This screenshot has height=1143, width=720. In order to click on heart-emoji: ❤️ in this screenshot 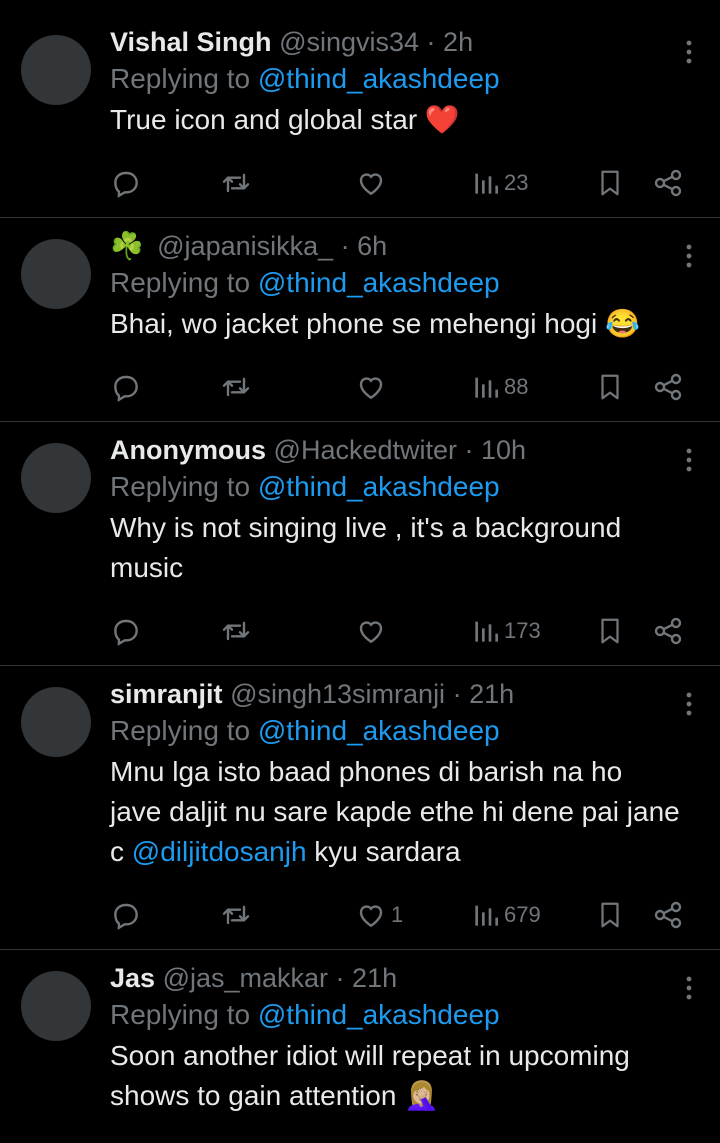, I will do `click(442, 119)`.